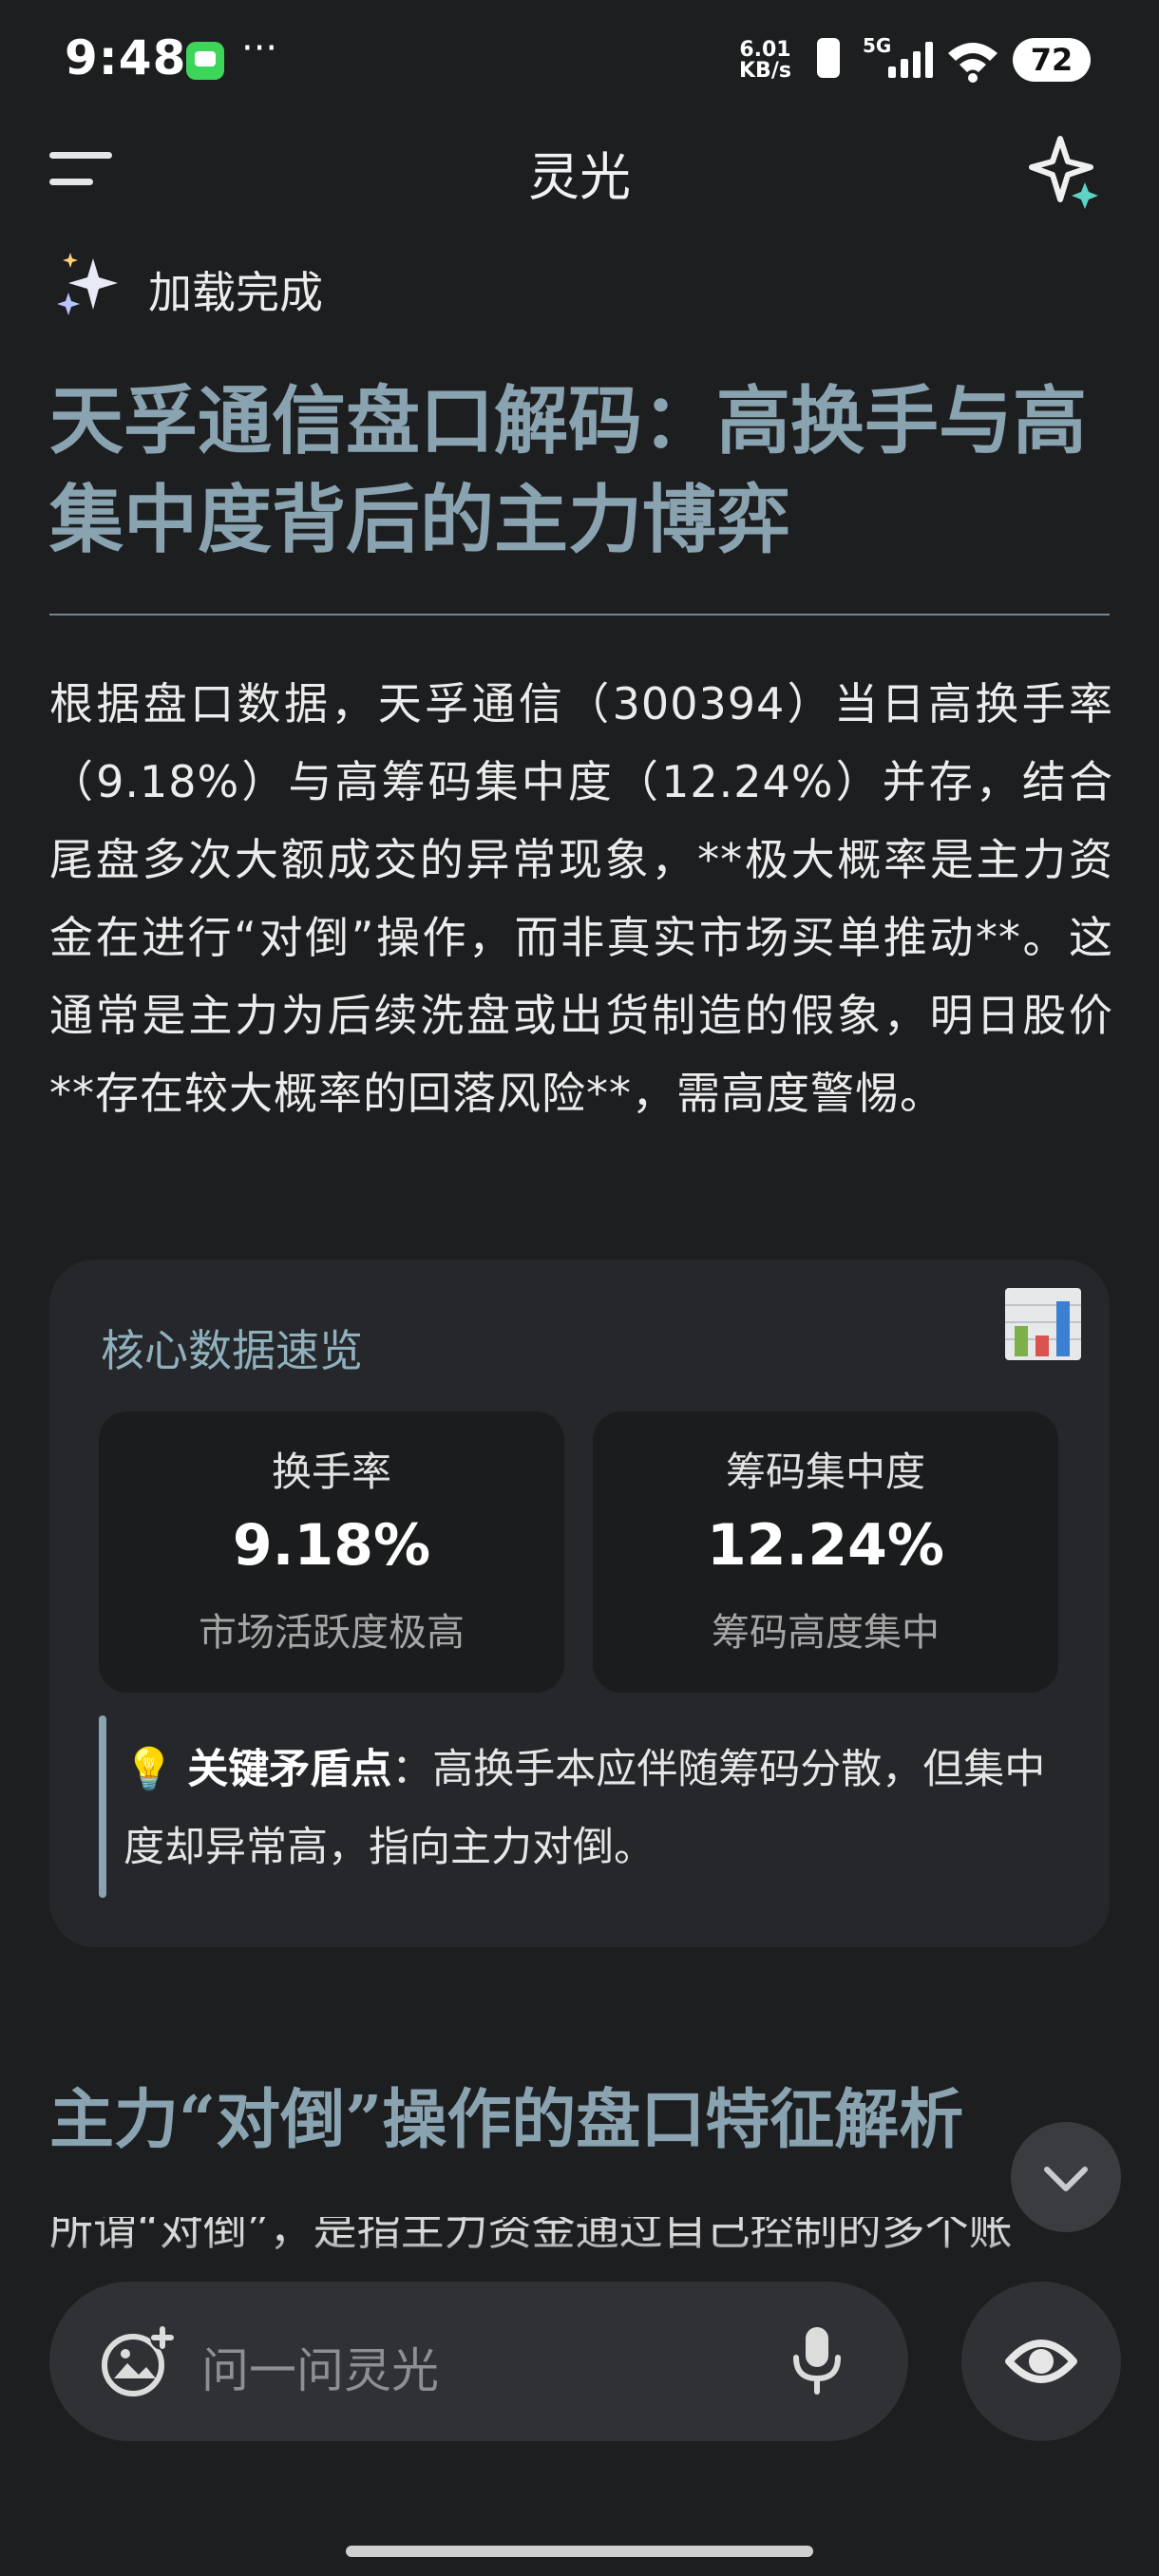 This screenshot has width=1159, height=2576. Describe the element at coordinates (911, 60) in the screenshot. I see `signal-icon` at that location.